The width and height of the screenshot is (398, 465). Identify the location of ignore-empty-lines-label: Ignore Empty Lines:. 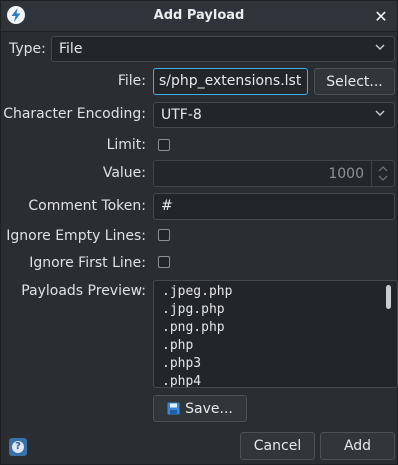
(76, 236).